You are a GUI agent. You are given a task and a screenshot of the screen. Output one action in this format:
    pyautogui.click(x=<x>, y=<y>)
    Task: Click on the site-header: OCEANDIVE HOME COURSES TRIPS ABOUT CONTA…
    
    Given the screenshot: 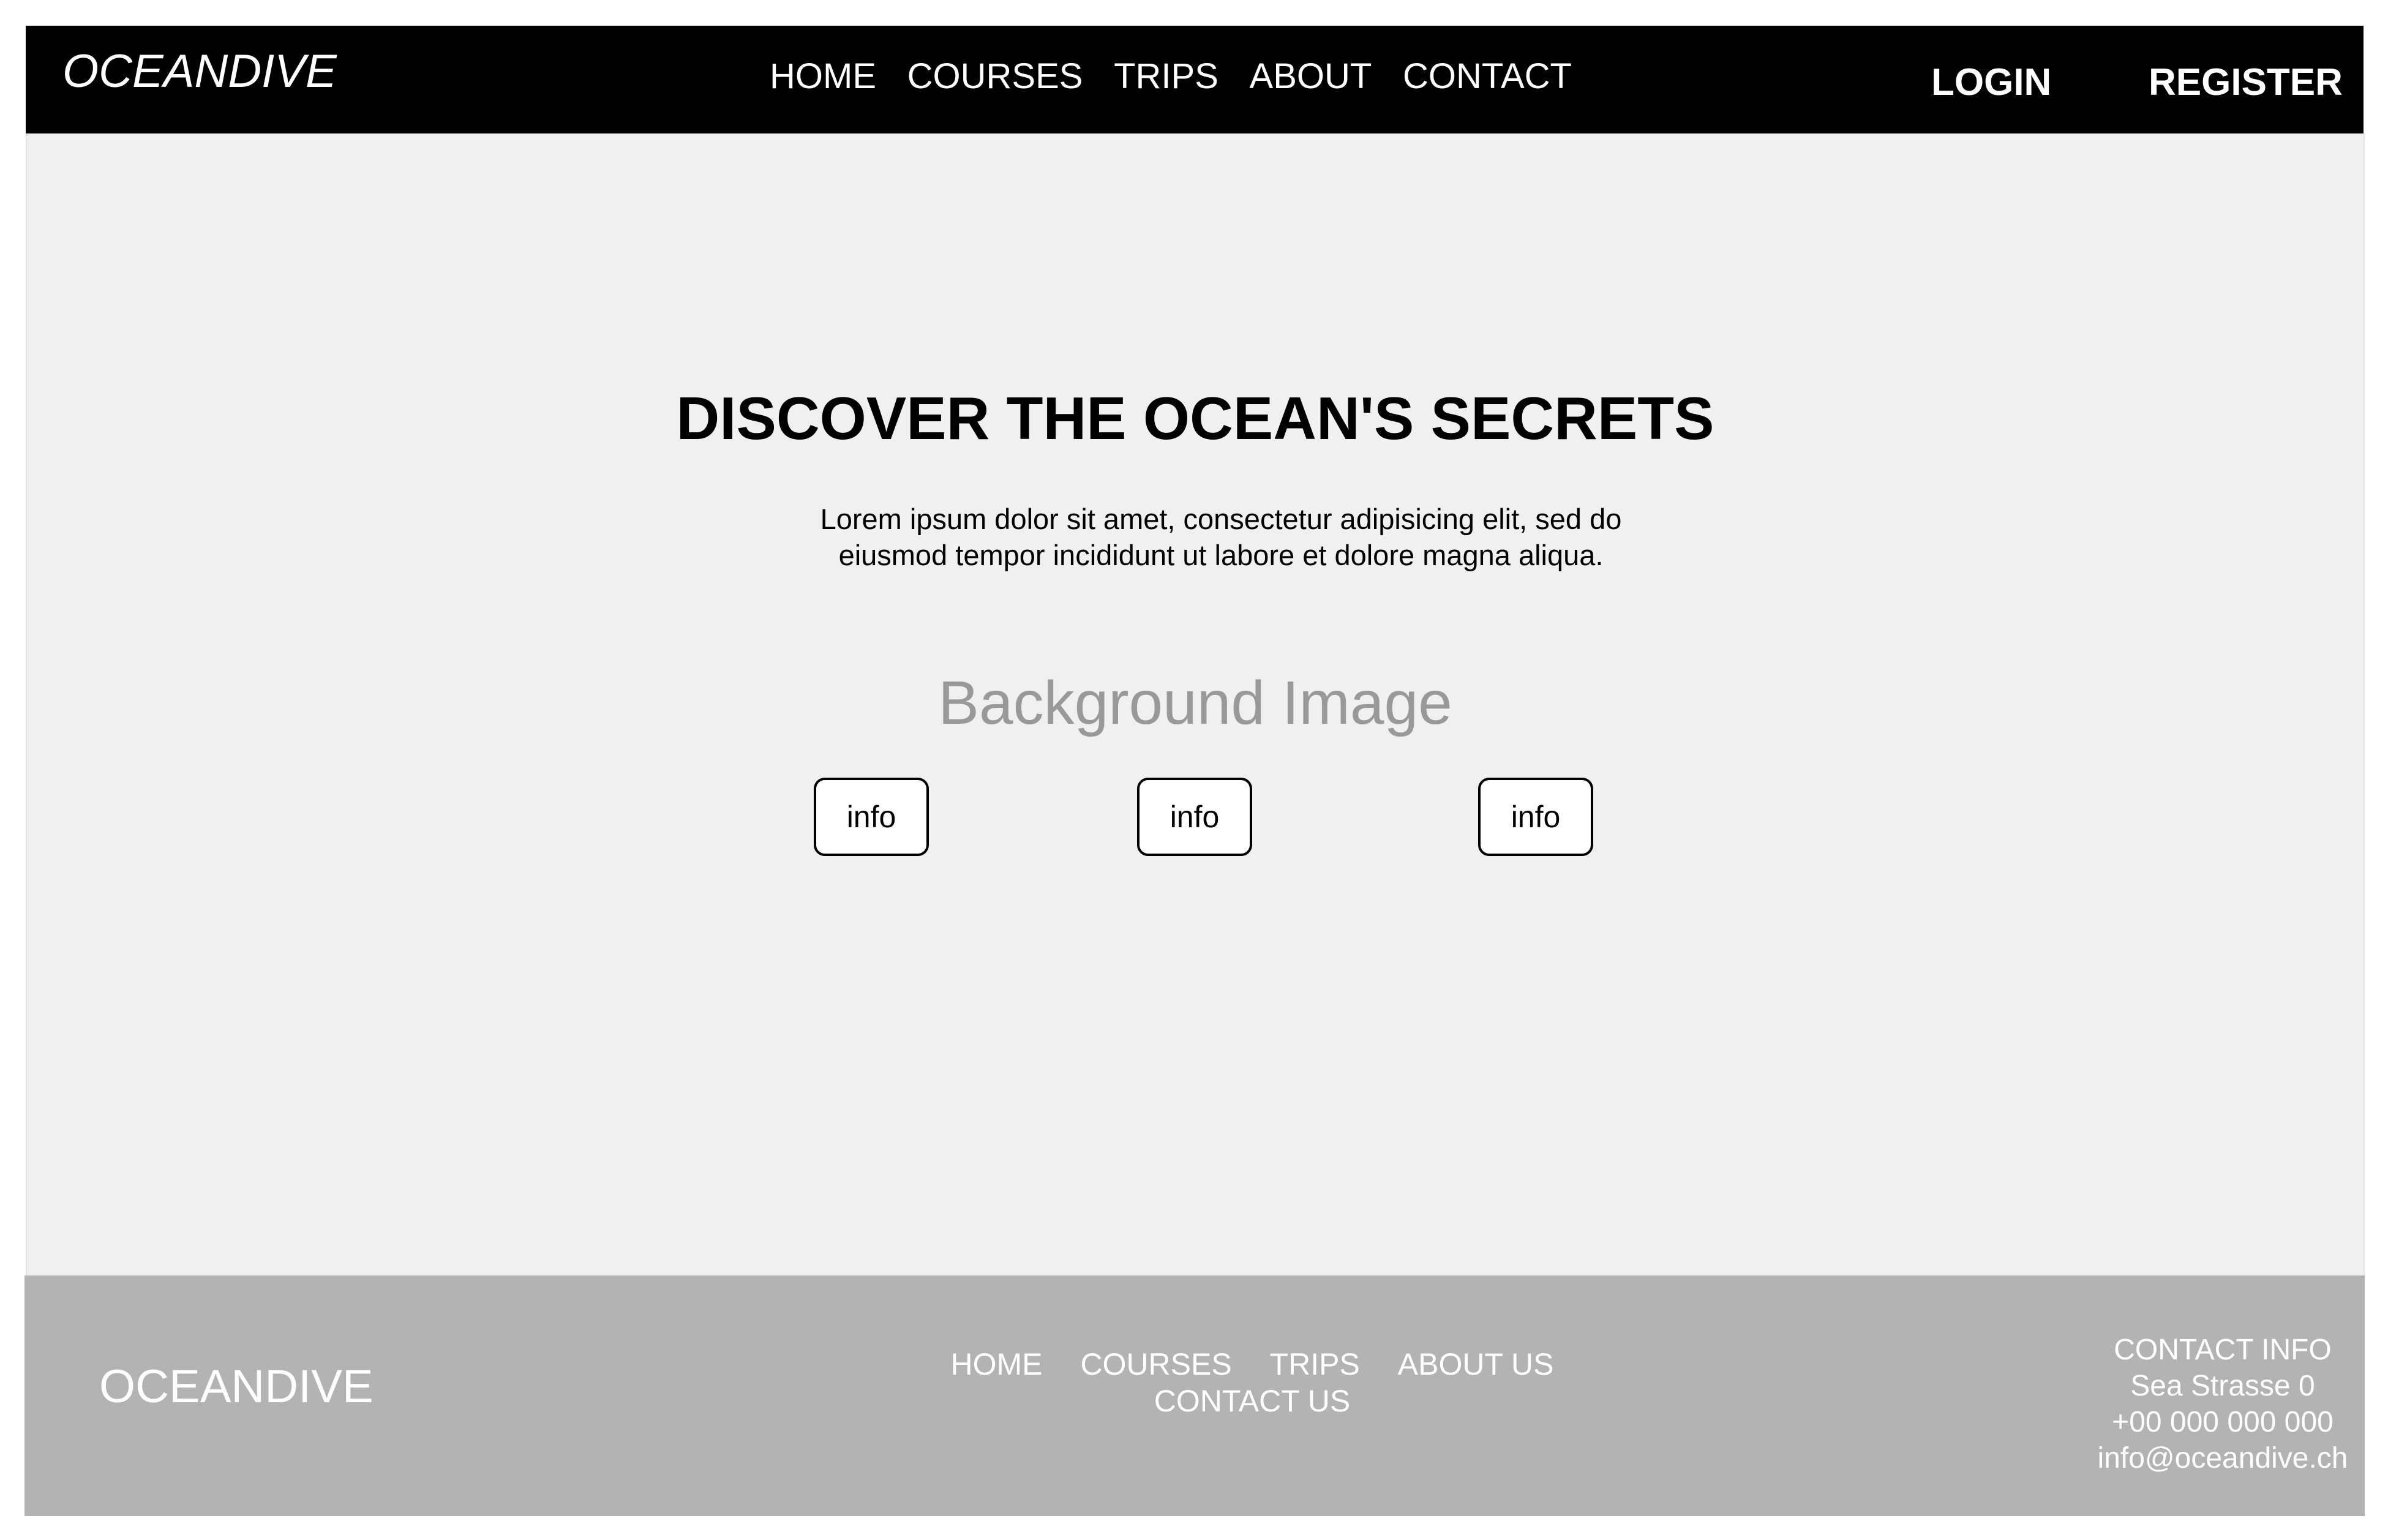 What is the action you would take?
    pyautogui.click(x=1195, y=80)
    